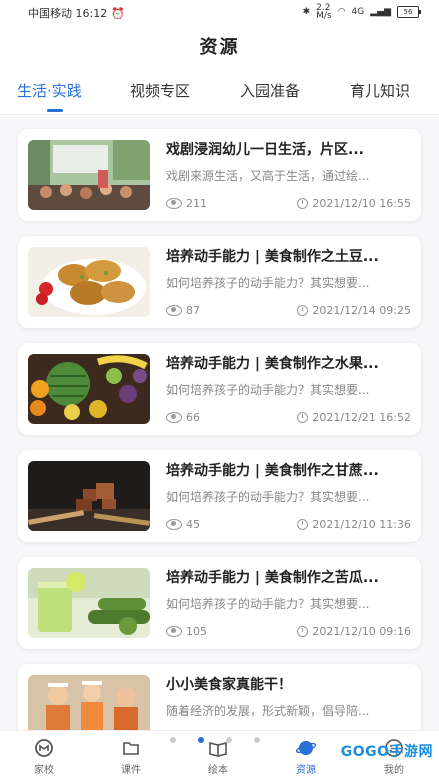 This screenshot has height=781, width=439. Describe the element at coordinates (44, 770) in the screenshot. I see `tabbar-label: 家校` at that location.